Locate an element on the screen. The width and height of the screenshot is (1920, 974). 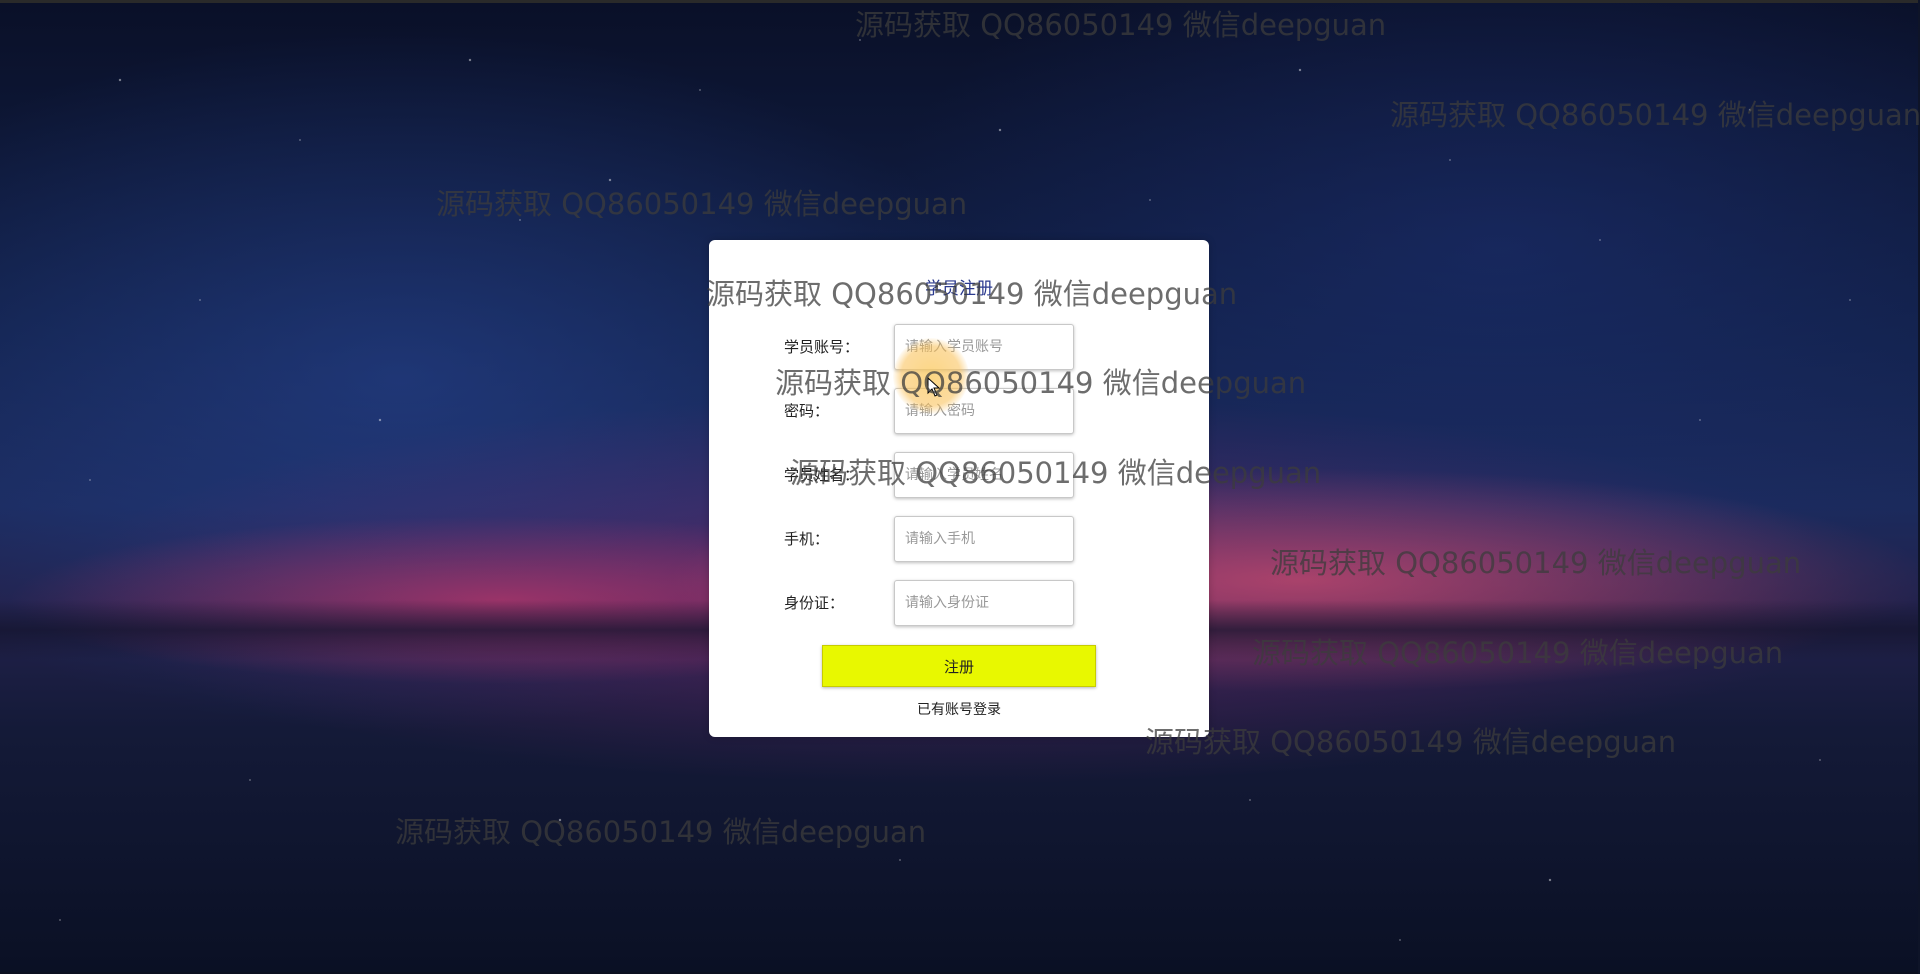
field-row-id-card: 身份证： is located at coordinates (959, 603).